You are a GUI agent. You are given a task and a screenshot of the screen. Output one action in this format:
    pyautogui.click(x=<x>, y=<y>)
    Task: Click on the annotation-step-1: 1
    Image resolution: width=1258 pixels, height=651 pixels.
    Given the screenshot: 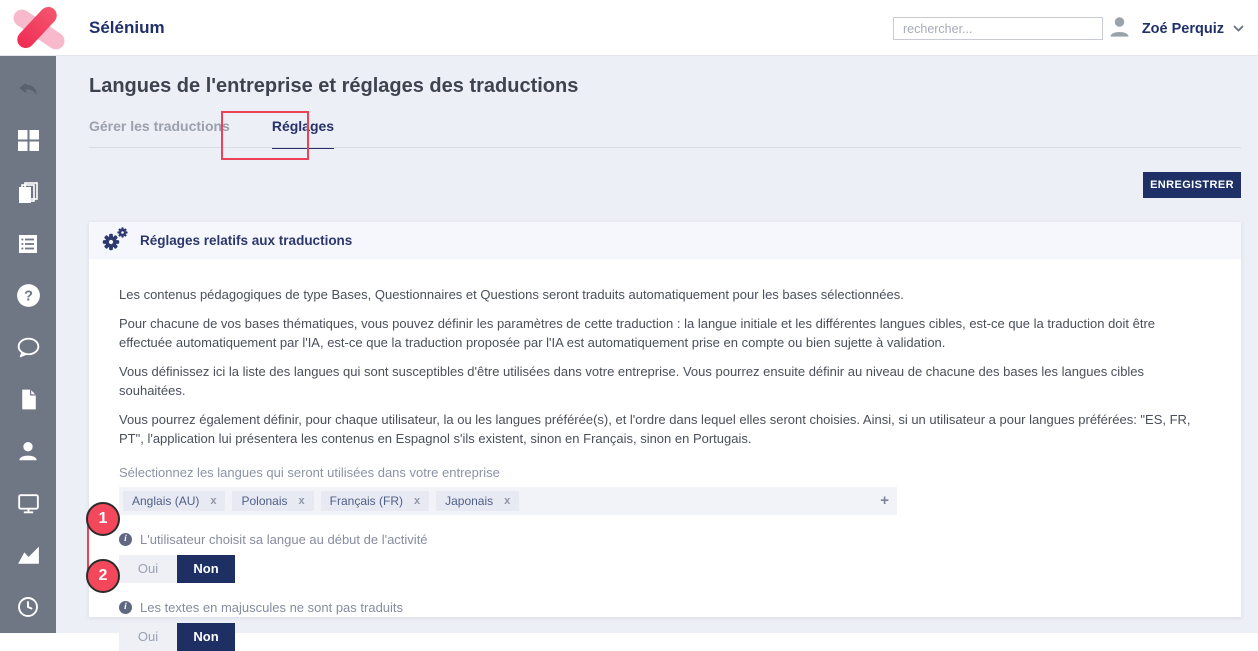 What is the action you would take?
    pyautogui.click(x=103, y=519)
    